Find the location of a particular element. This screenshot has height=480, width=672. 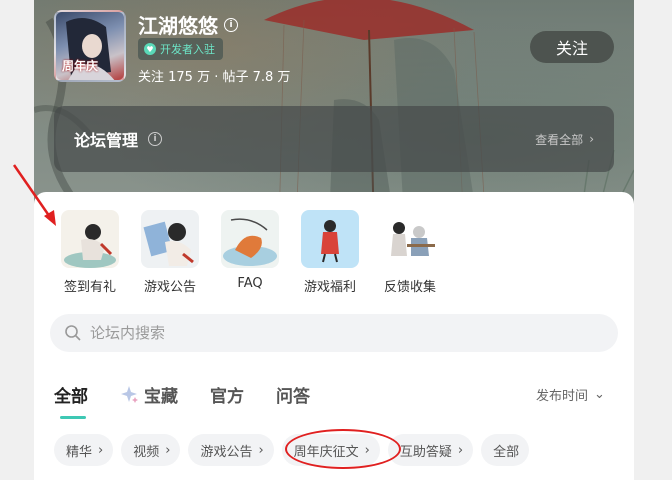

tab-treasure: 宝藏 is located at coordinates (149, 394).